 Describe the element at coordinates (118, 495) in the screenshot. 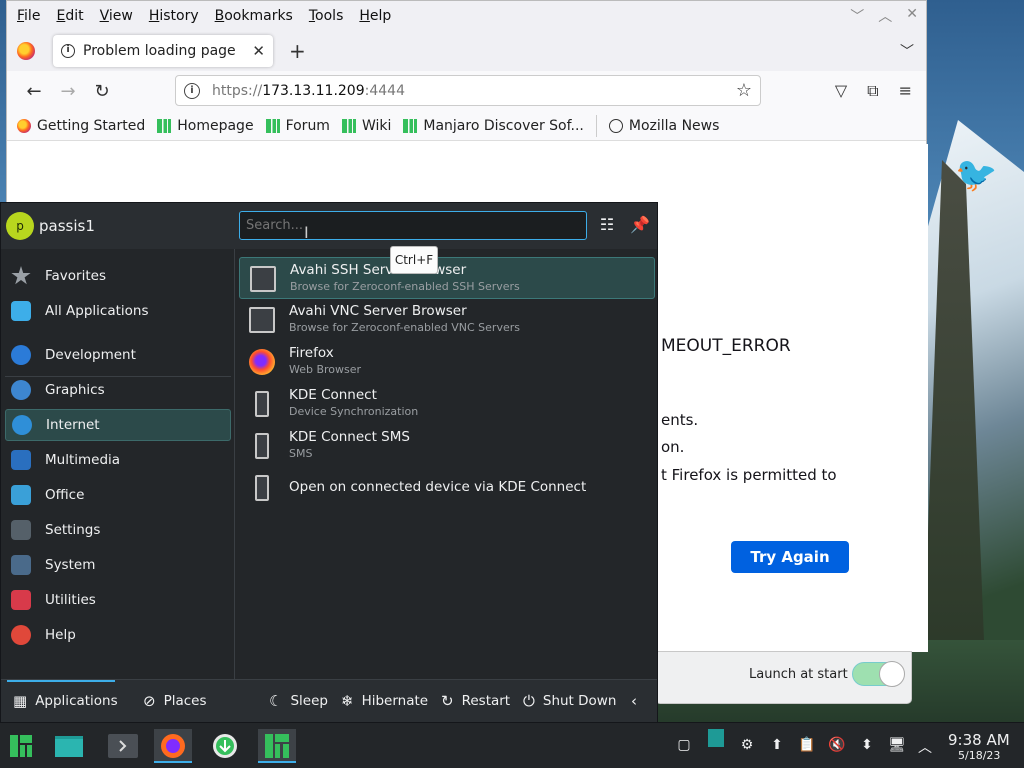

I see `category-office: Office` at that location.